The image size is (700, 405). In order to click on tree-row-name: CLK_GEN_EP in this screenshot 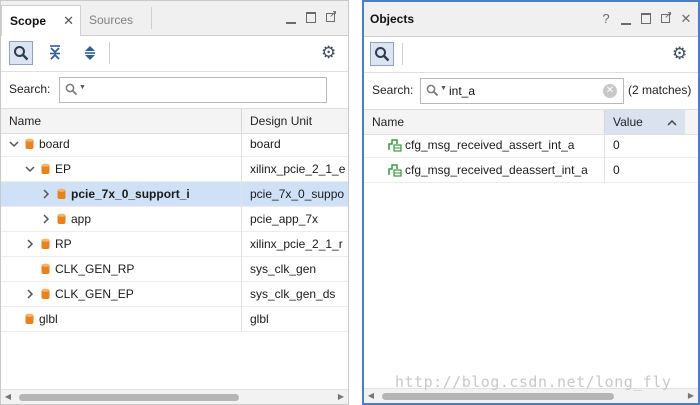, I will do `click(94, 294)`.